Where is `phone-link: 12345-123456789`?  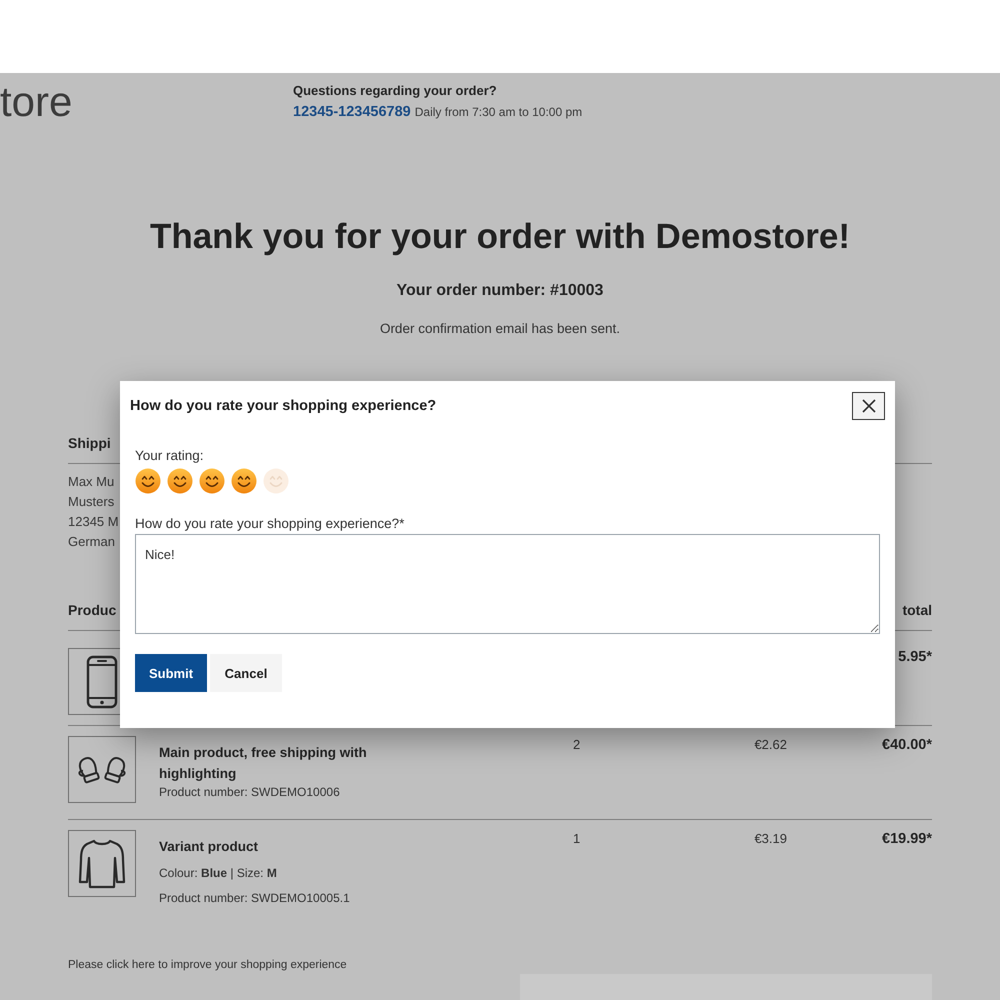
phone-link: 12345-123456789 is located at coordinates (352, 112).